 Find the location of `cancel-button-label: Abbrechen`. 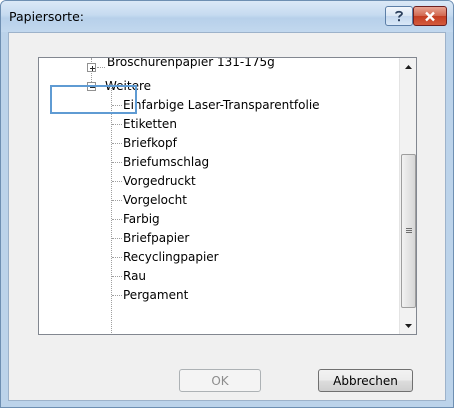

cancel-button-label: Abbrechen is located at coordinates (365, 380).